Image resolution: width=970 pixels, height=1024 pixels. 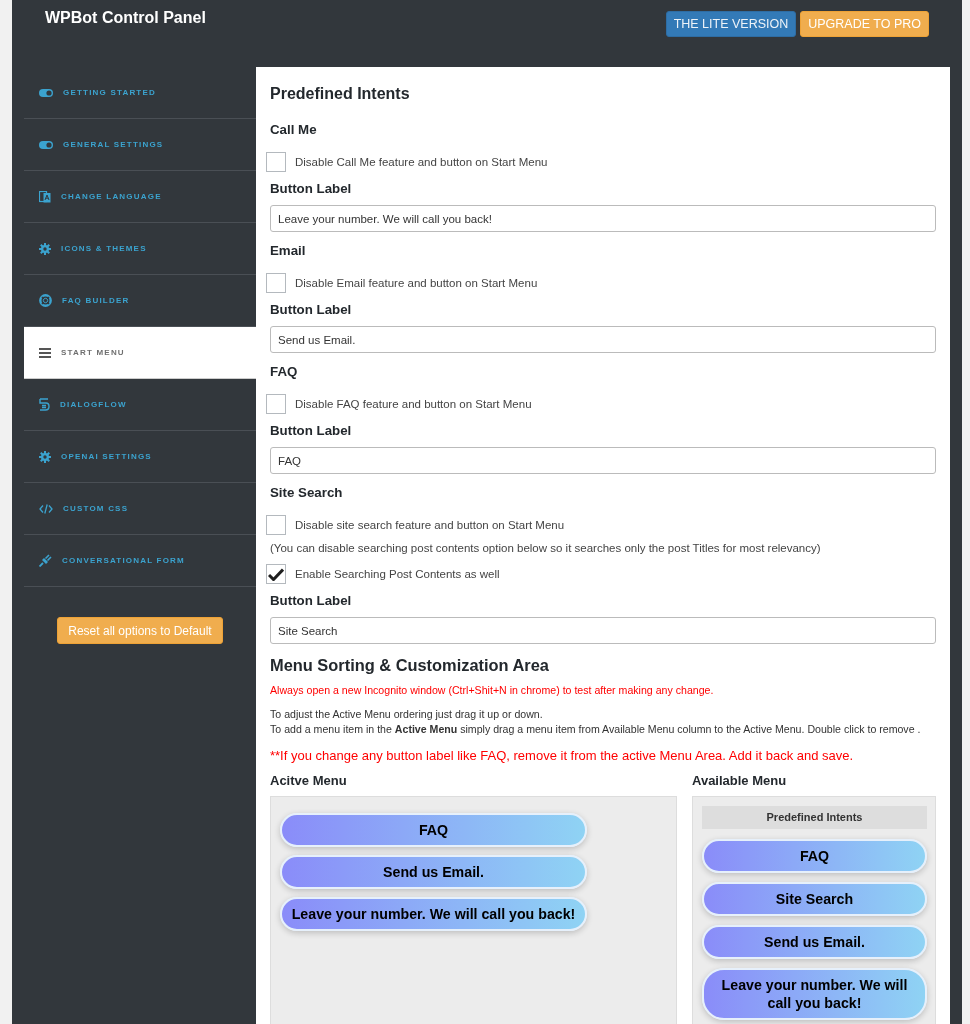 I want to click on app-title: WPBot Control Panel, so click(x=125, y=18).